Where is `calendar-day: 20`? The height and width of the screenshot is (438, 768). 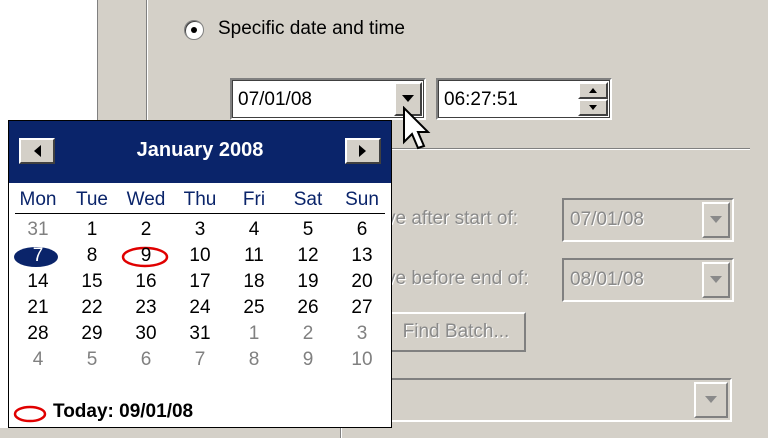 calendar-day: 20 is located at coordinates (362, 284).